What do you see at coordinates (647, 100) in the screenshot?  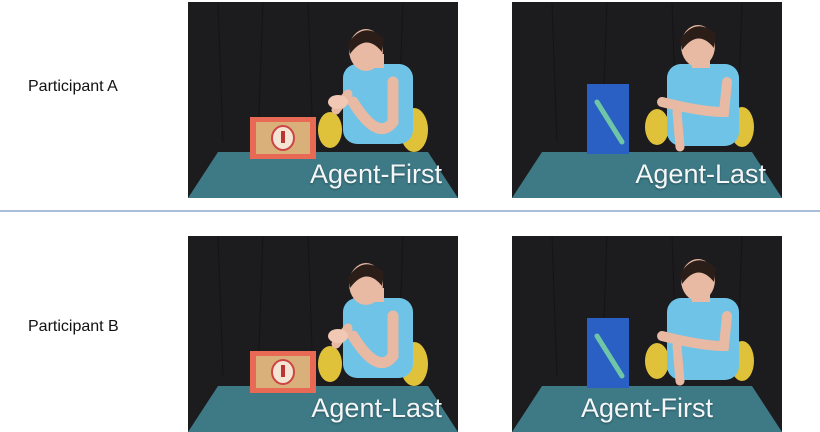 I see `video-frame-a-right: Agent-Last` at bounding box center [647, 100].